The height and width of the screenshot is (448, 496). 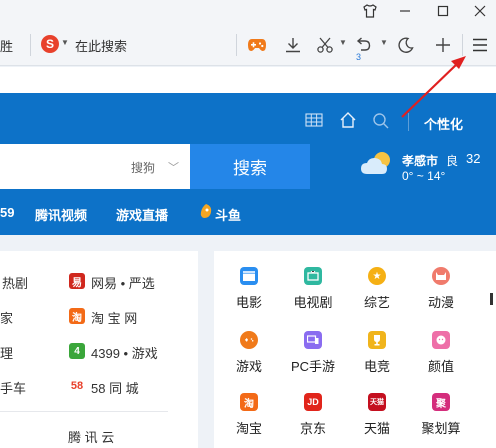 I want to click on site-link: 热剧, so click(x=15, y=282).